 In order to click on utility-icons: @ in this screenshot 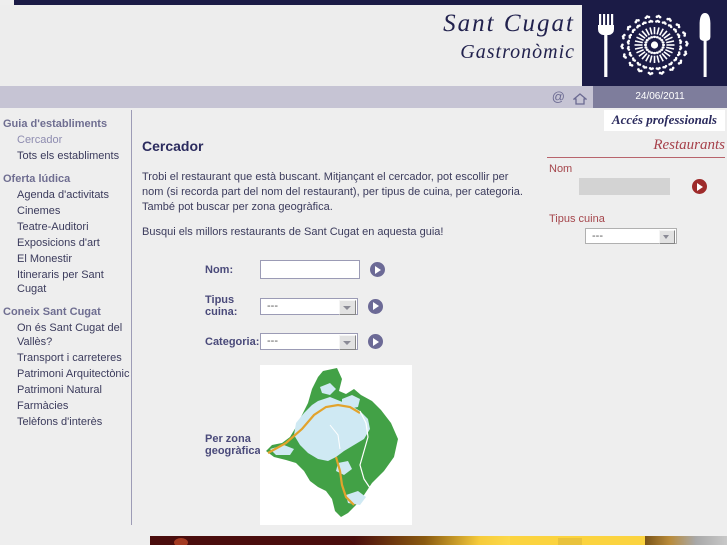, I will do `click(570, 97)`.